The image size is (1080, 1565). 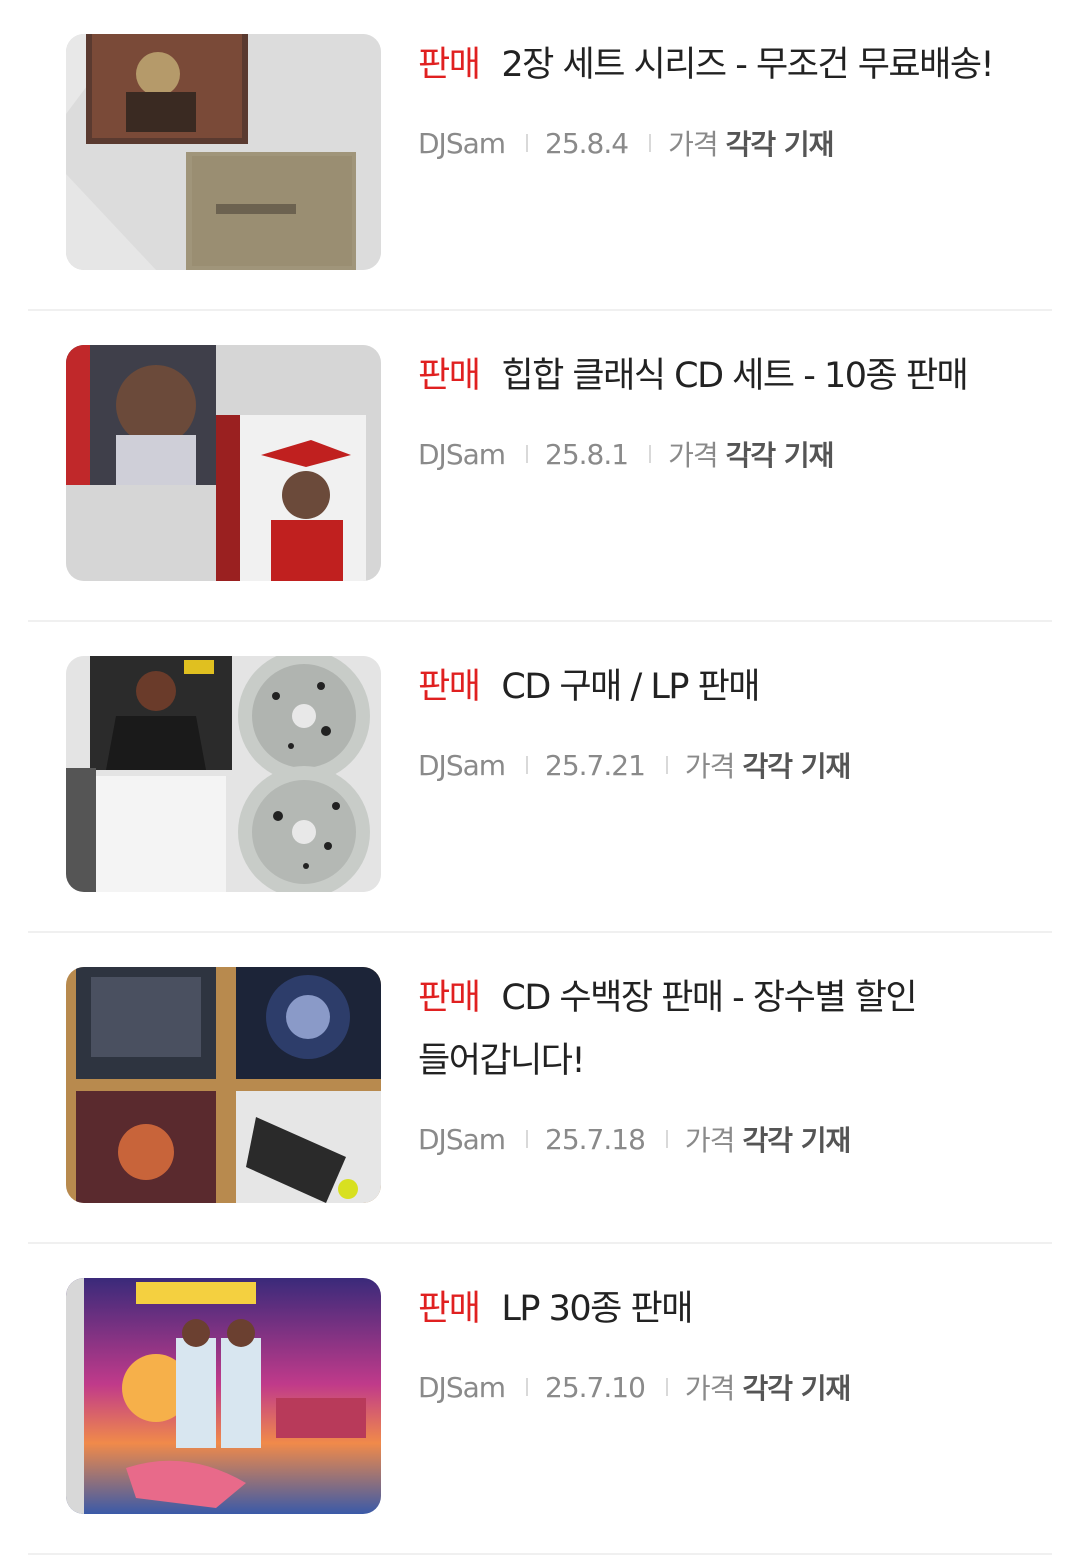 I want to click on post-title: 판매 CD 수백장 판매 - 장수별 할인 들어갑니다!, so click(x=718, y=1030).